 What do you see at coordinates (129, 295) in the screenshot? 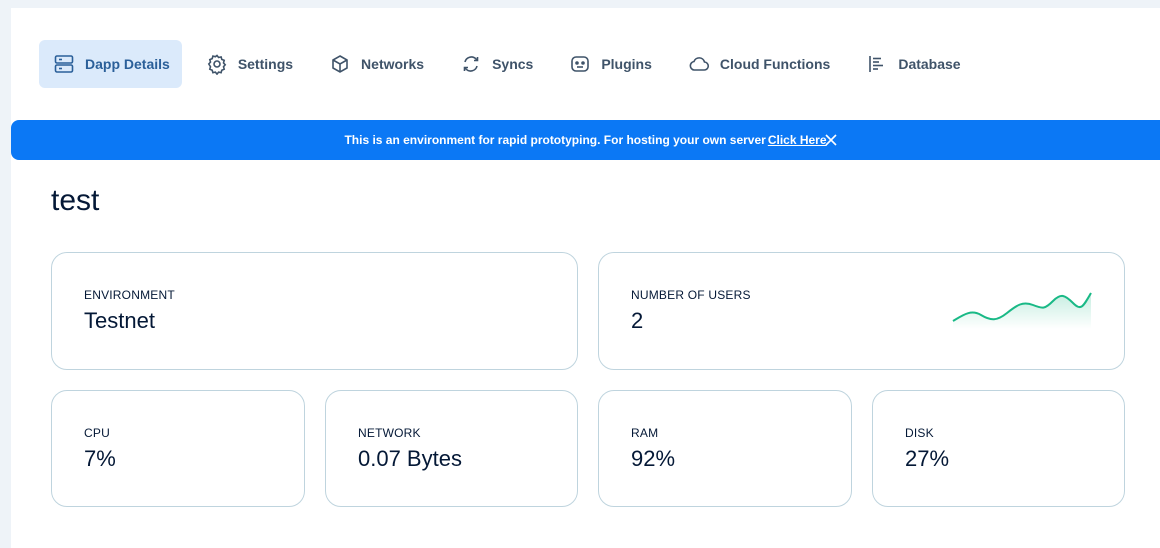
I see `environment-label: ENVIRONMENT` at bounding box center [129, 295].